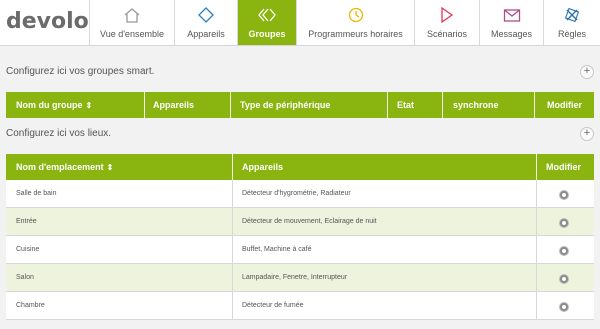  I want to click on nav-item-devices: Appareils, so click(205, 22).